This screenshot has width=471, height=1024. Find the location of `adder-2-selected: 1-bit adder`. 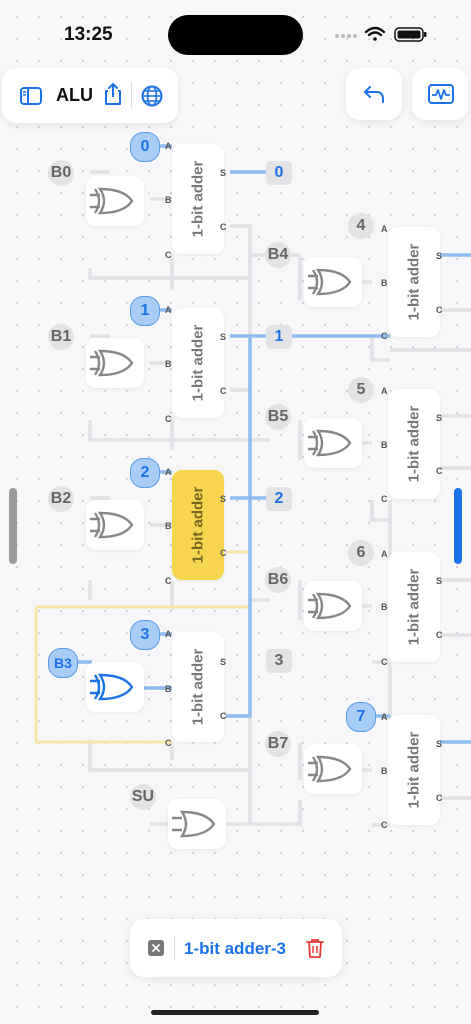

adder-2-selected: 1-bit adder is located at coordinates (198, 525).